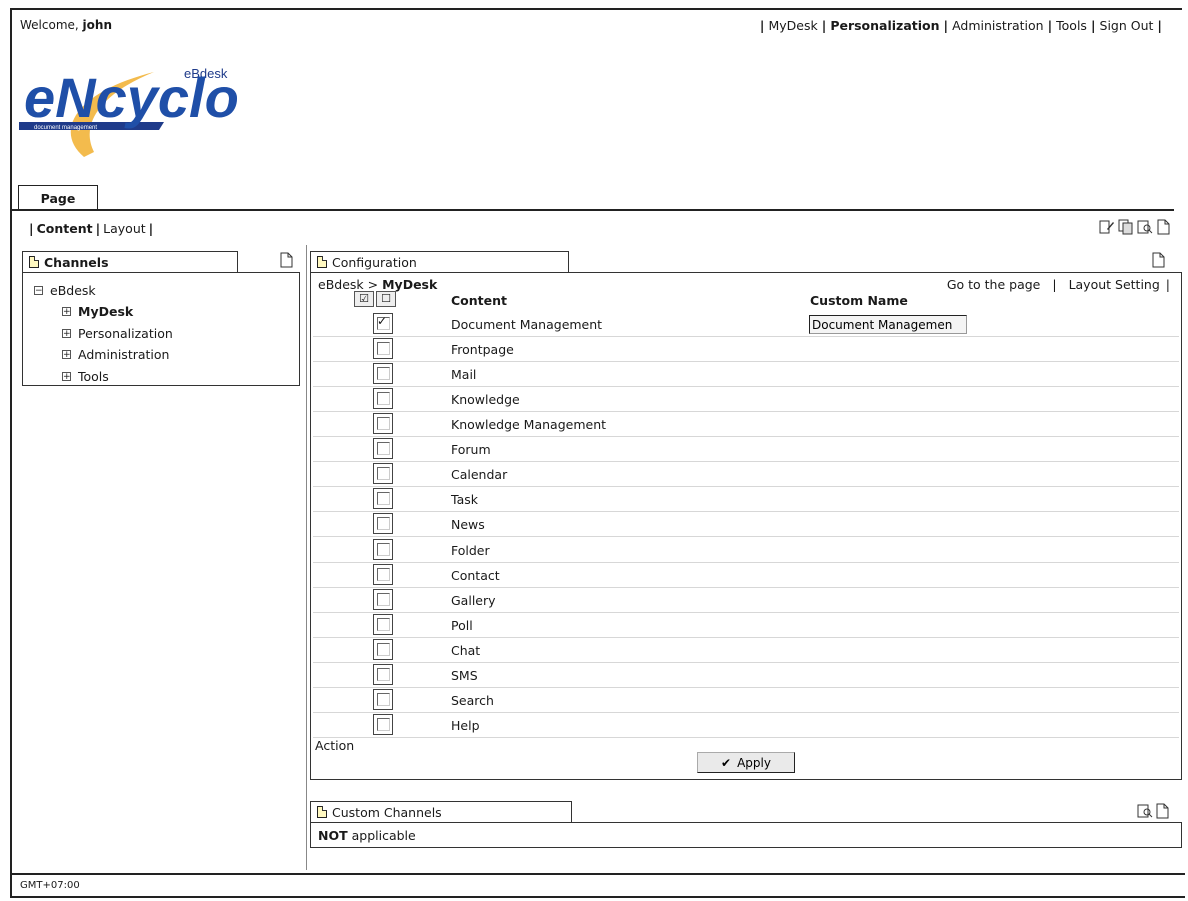  Describe the element at coordinates (65, 128) in the screenshot. I see `logo-tagline: document management` at that location.